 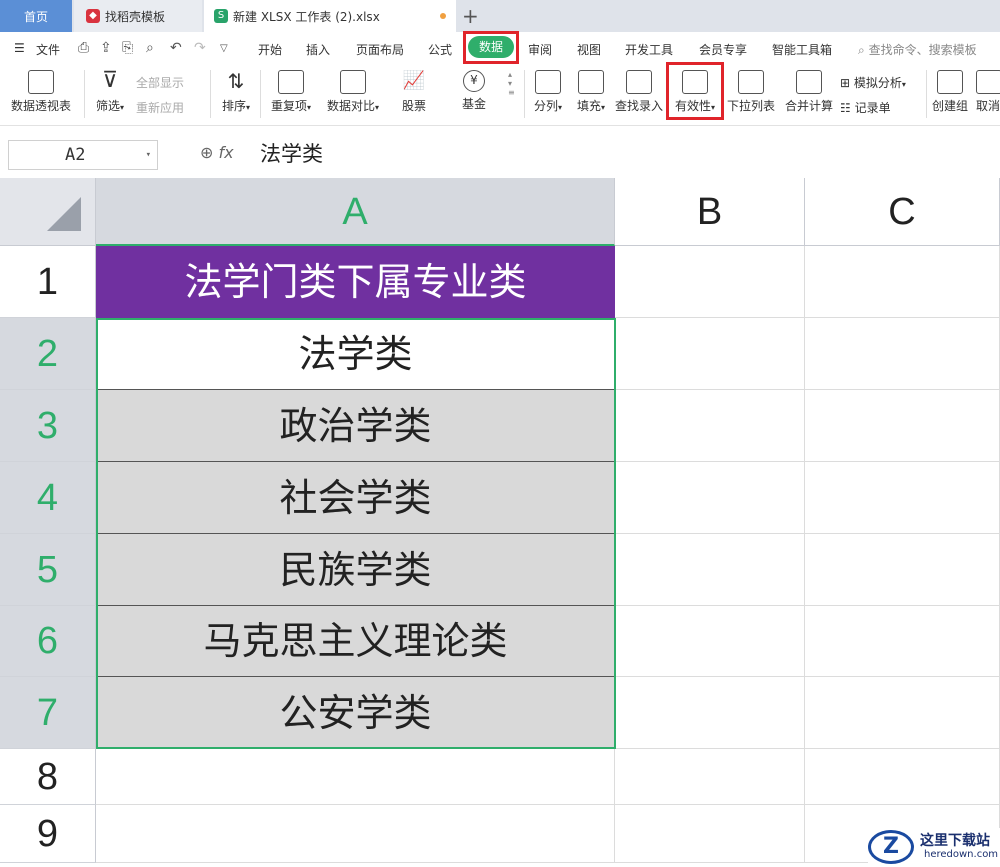 I want to click on cell-b8, so click(x=710, y=777).